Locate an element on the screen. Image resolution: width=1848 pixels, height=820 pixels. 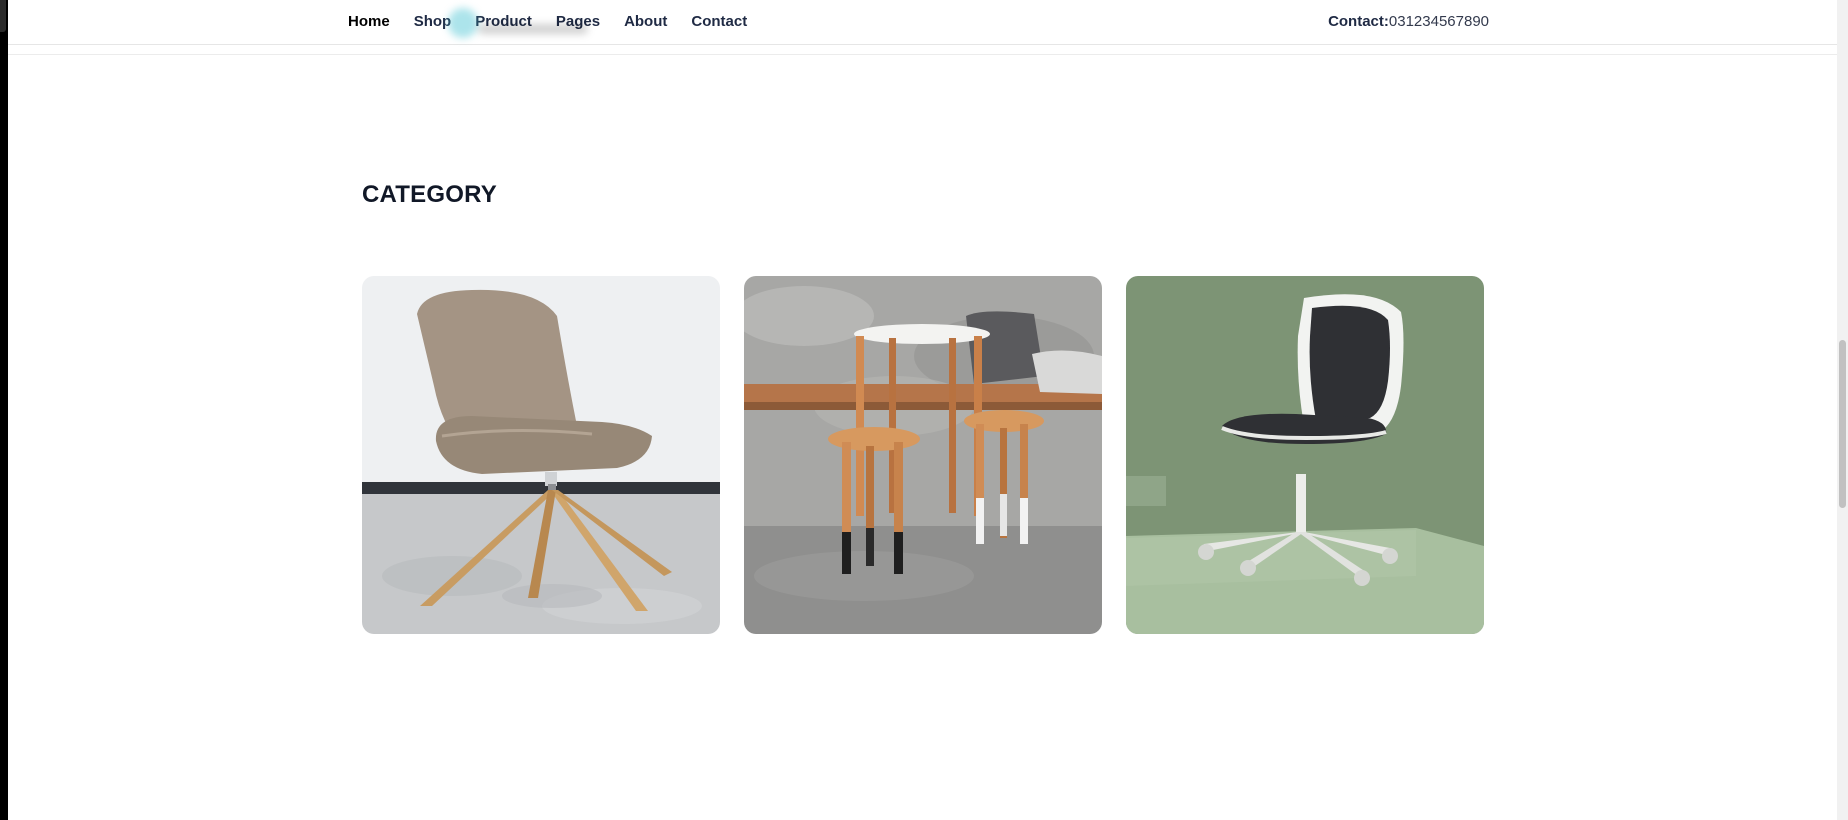
nav-home: Home is located at coordinates (369, 21).